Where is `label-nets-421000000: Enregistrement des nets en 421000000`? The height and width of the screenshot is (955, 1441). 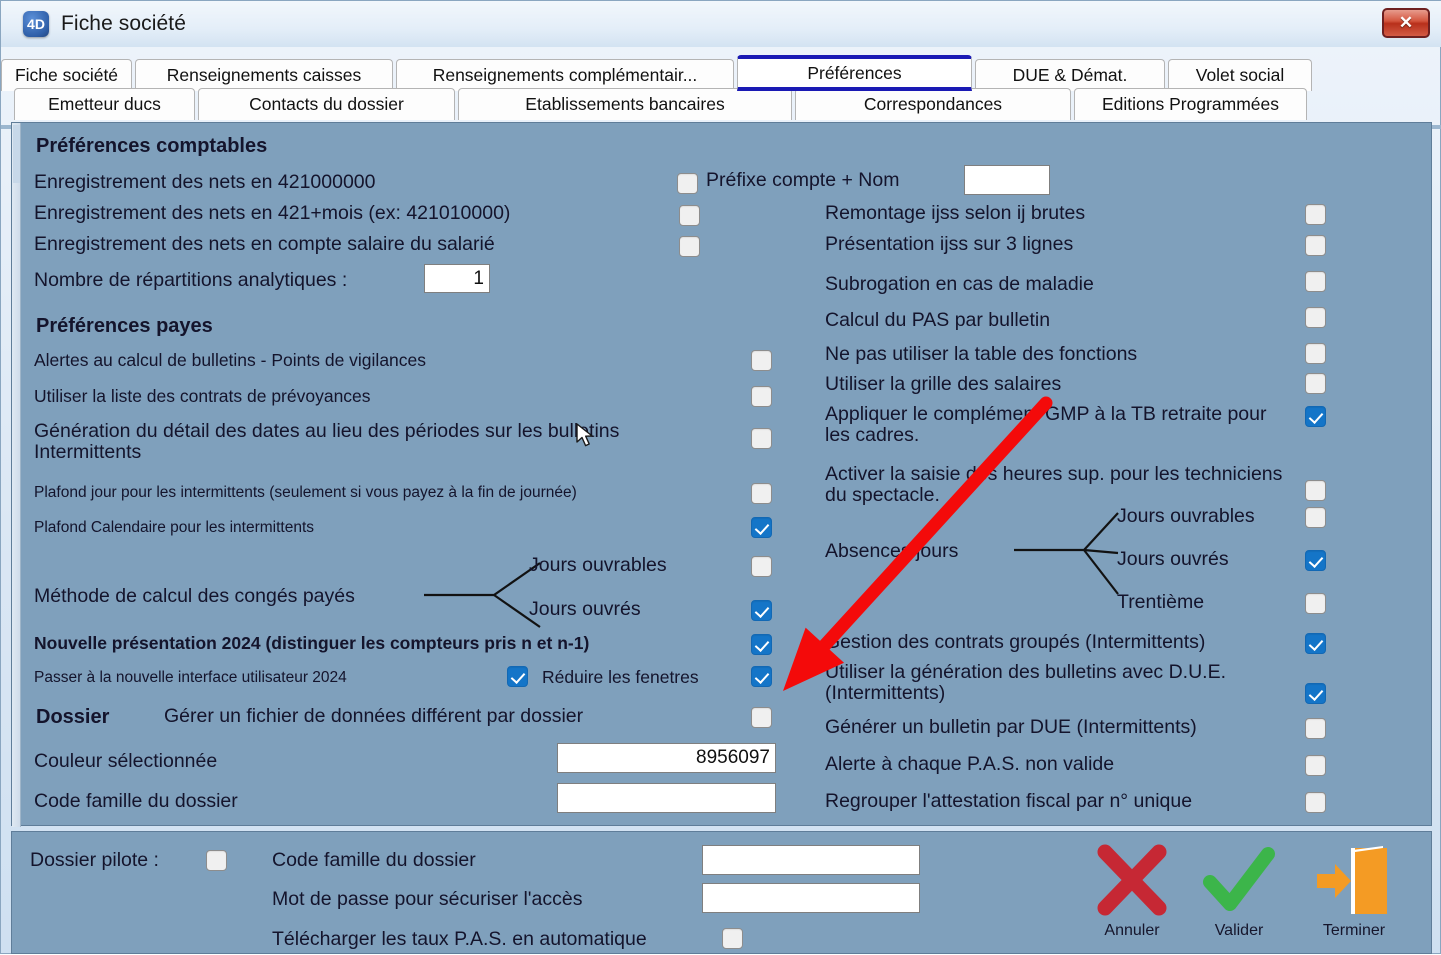
label-nets-421000000: Enregistrement des nets en 421000000 is located at coordinates (205, 182).